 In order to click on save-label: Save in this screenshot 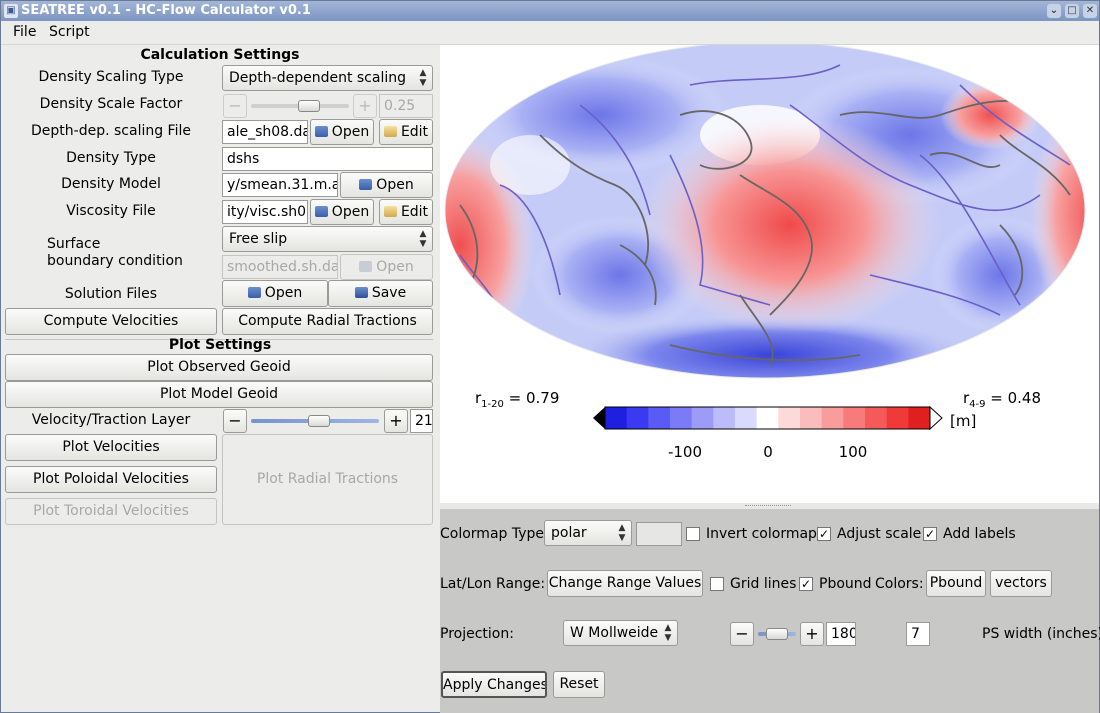, I will do `click(389, 293)`.